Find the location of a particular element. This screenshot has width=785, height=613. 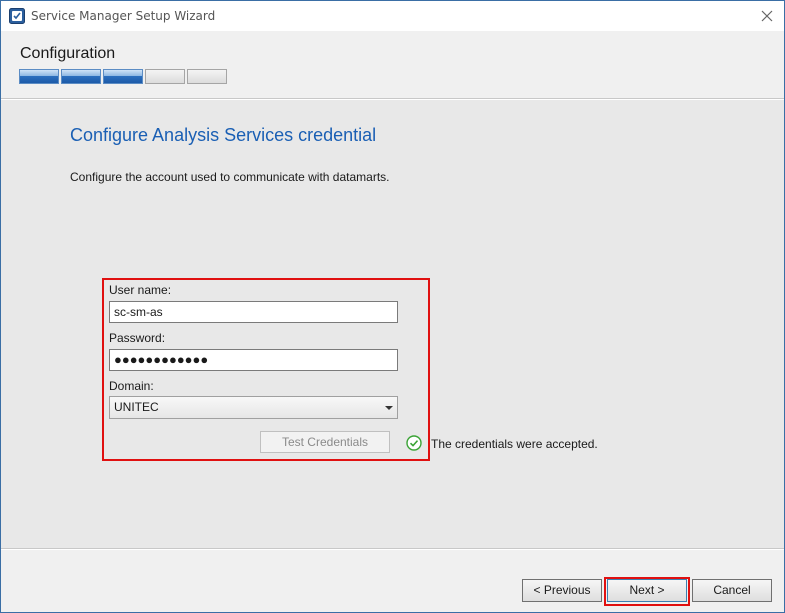

check-circle-icon is located at coordinates (414, 443).